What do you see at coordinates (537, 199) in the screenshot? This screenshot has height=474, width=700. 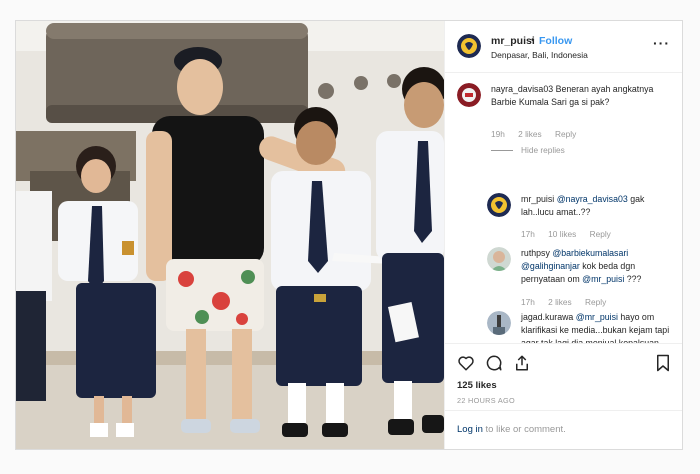 I see `comment-username: mr_puisi` at bounding box center [537, 199].